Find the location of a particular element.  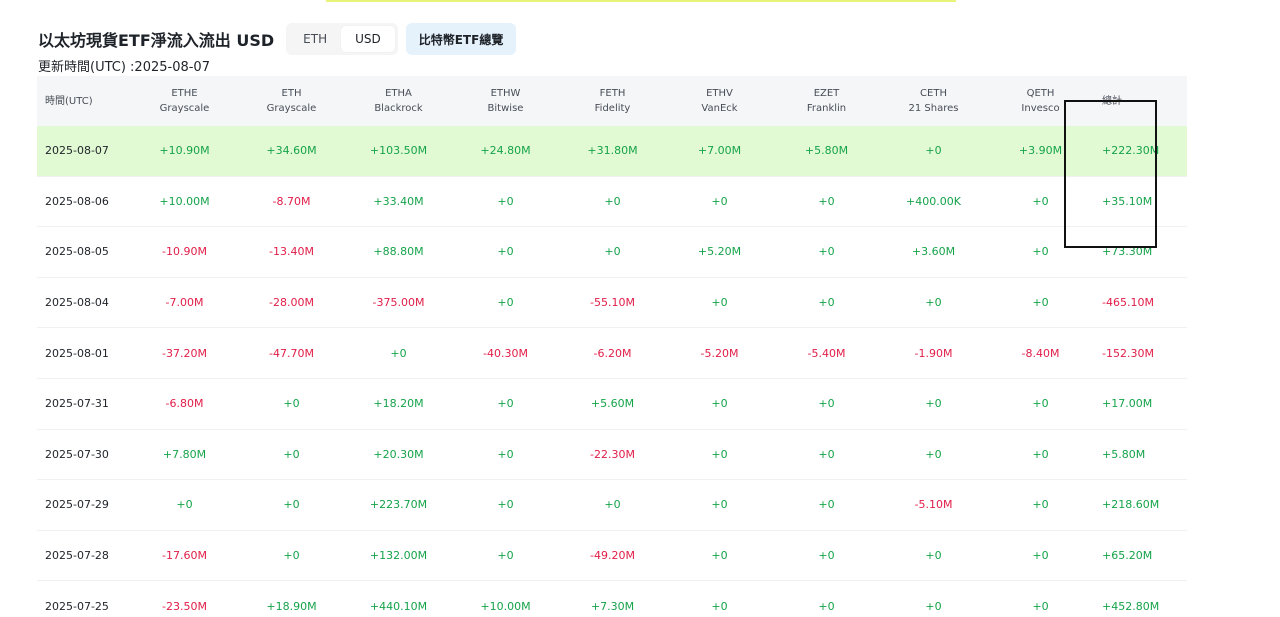

column-ticker: CETH is located at coordinates (933, 93).